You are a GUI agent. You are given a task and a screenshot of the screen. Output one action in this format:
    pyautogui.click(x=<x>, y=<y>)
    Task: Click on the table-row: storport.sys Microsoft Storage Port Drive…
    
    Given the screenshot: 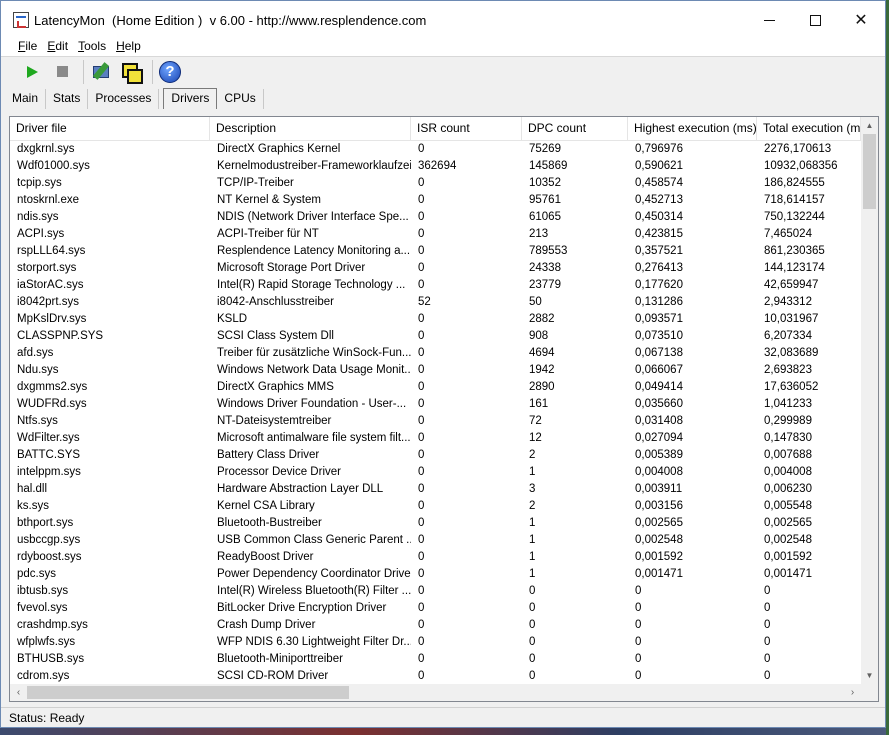 What is the action you would take?
    pyautogui.click(x=435, y=268)
    